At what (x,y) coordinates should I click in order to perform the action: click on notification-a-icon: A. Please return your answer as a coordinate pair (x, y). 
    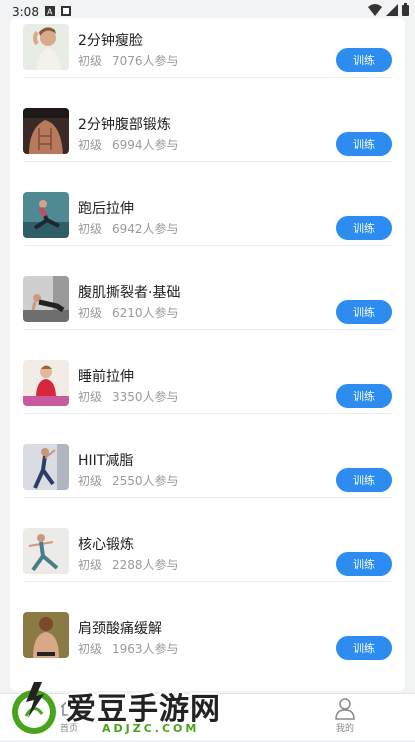
    Looking at the image, I should click on (49, 12).